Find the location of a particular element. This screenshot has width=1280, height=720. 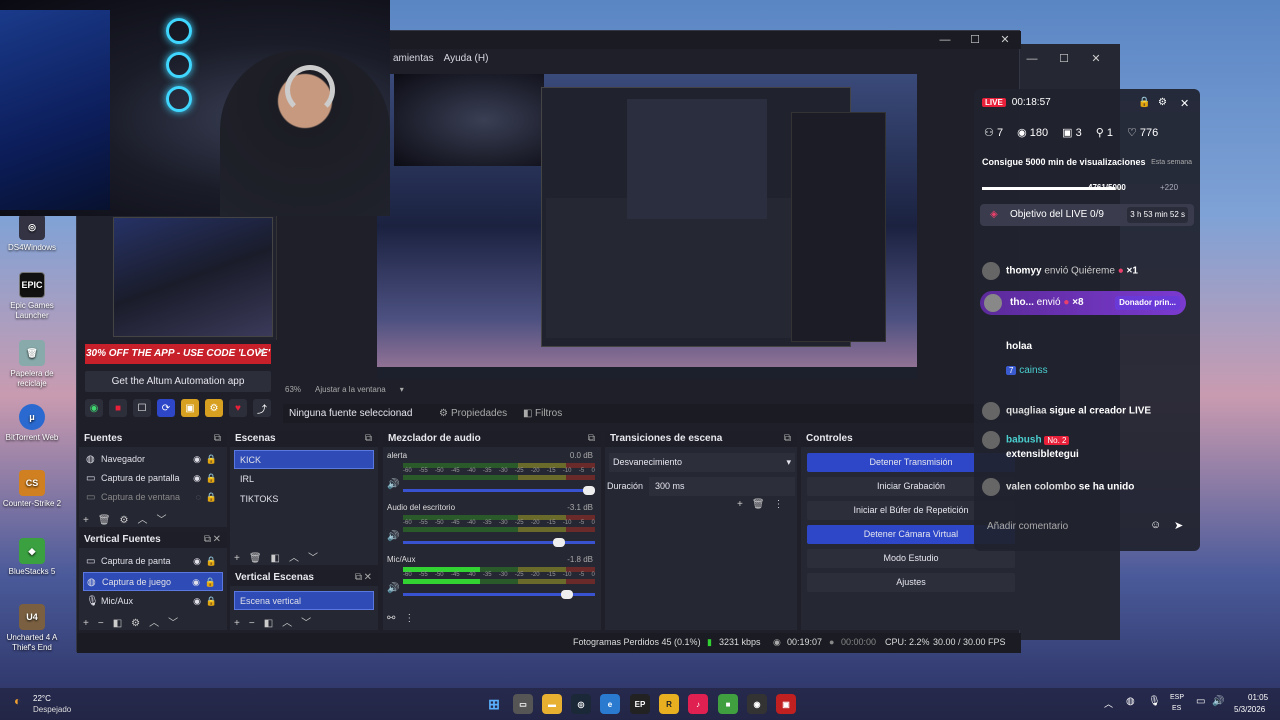

language-2: ES is located at coordinates (1176, 708).